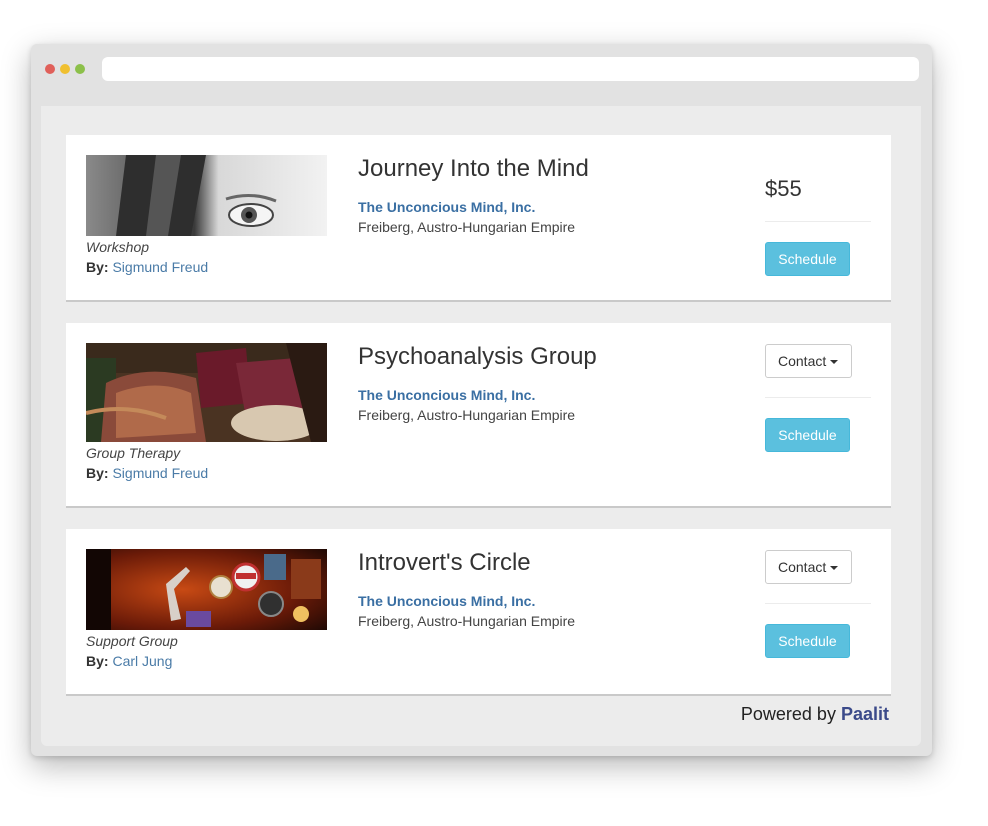 This screenshot has width=988, height=826. Describe the element at coordinates (133, 453) in the screenshot. I see `listing-category: Group Therapy` at that location.